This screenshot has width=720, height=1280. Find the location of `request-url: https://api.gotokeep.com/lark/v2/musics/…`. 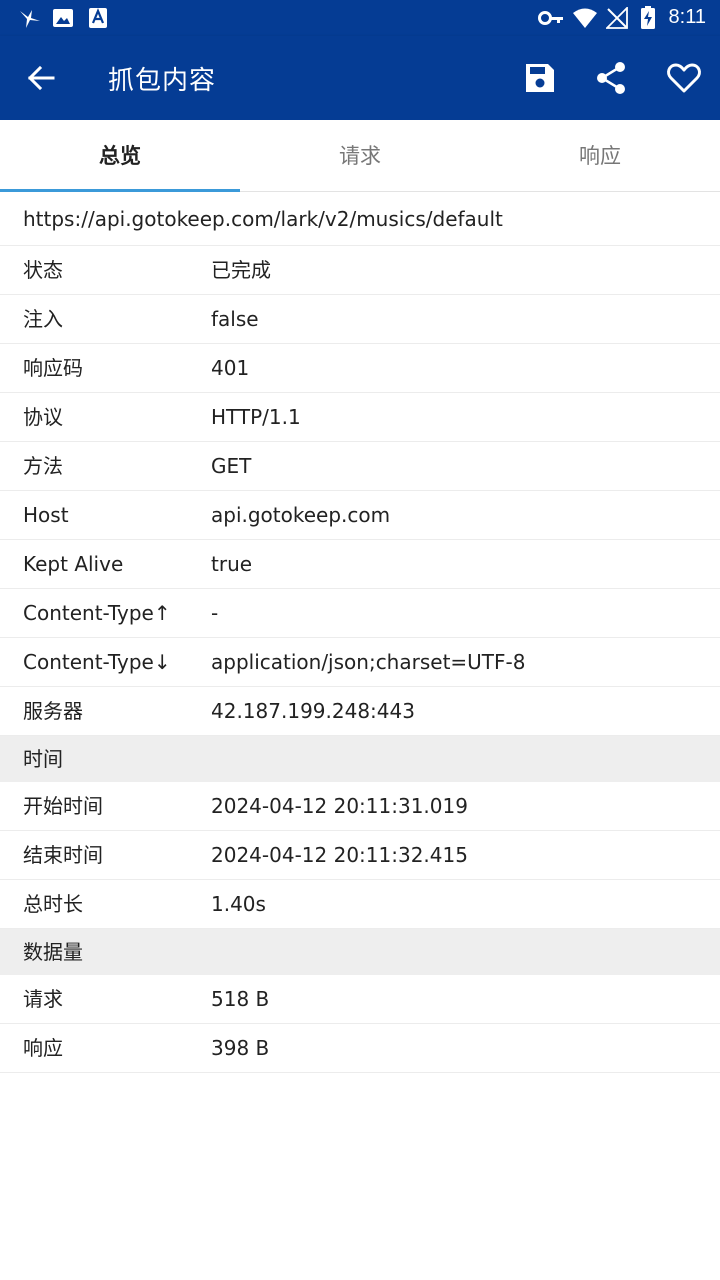

request-url: https://api.gotokeep.com/lark/v2/musics/… is located at coordinates (360, 219).